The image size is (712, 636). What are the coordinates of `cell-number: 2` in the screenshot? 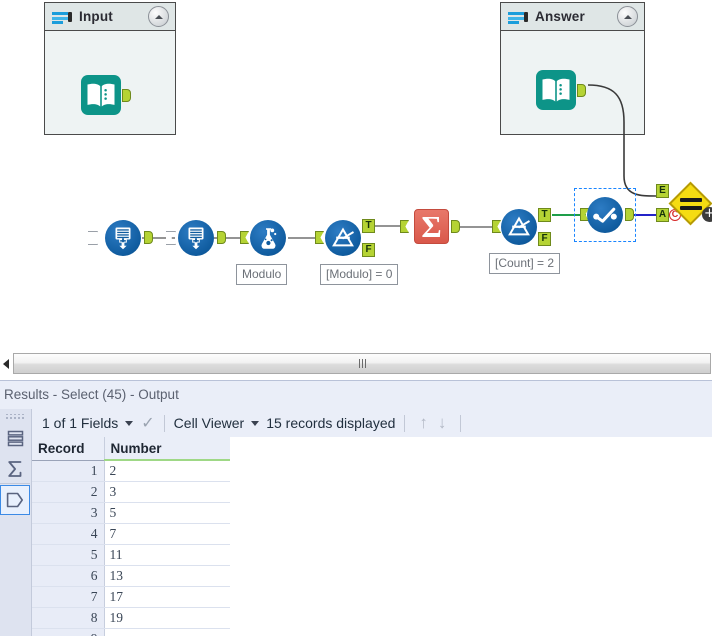 It's located at (167, 471).